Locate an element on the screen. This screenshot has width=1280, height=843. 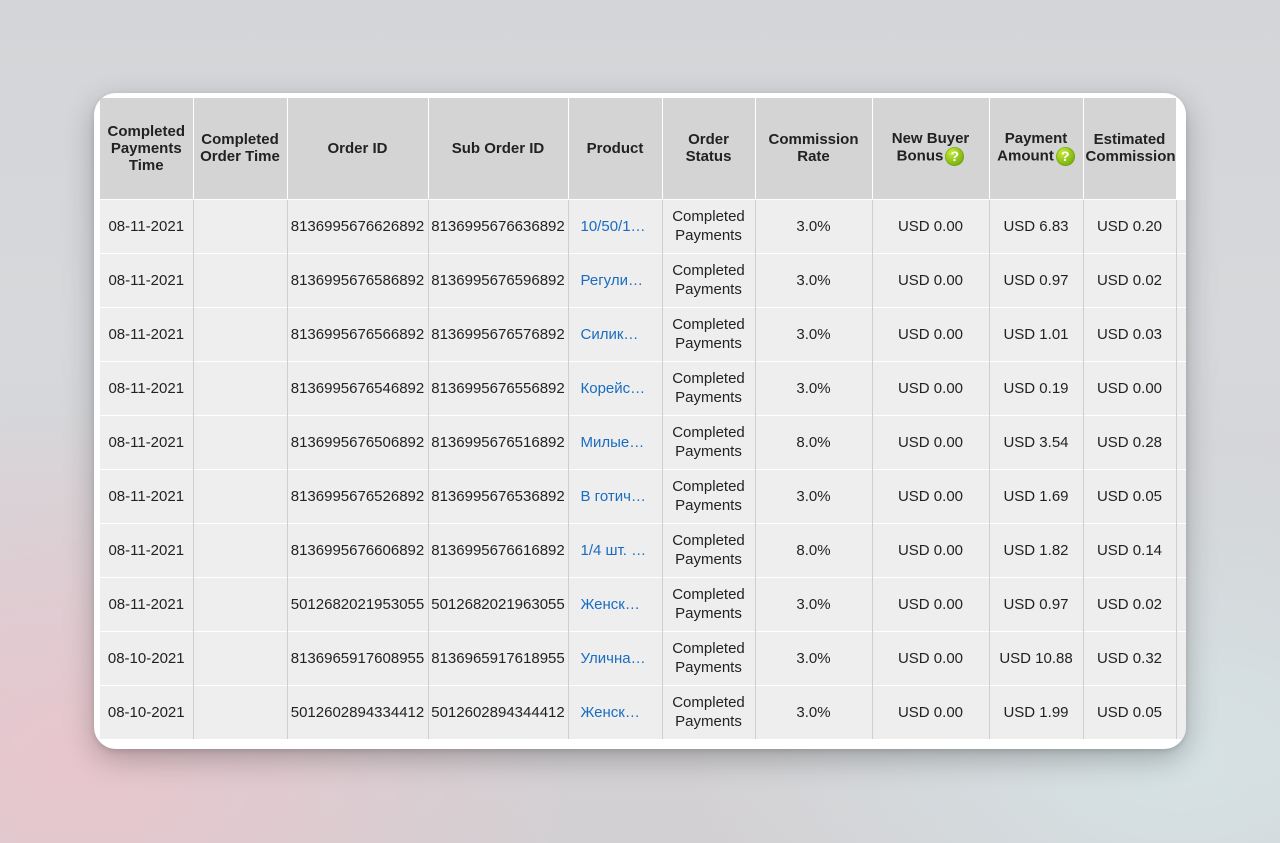
cell-sub-order-id: 8136995676556892 is located at coordinates (498, 387).